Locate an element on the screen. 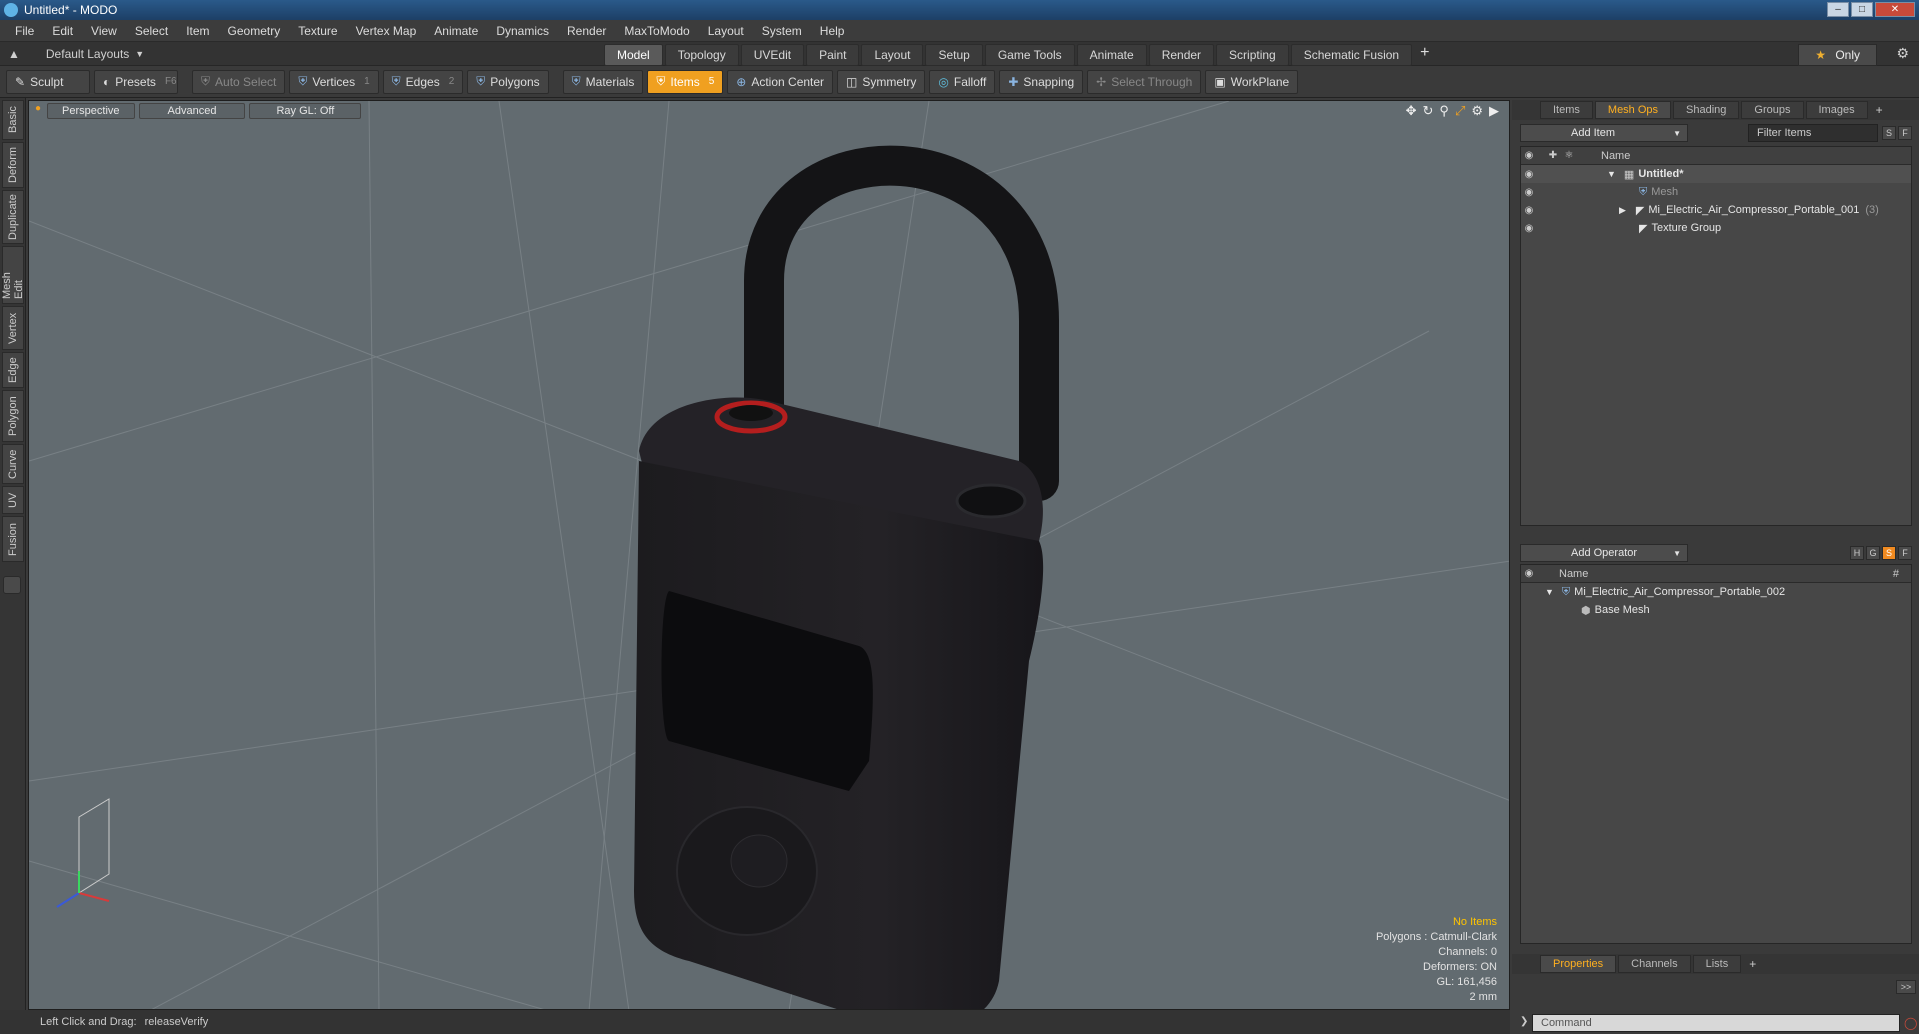  menu-layout: Layout is located at coordinates (726, 31).